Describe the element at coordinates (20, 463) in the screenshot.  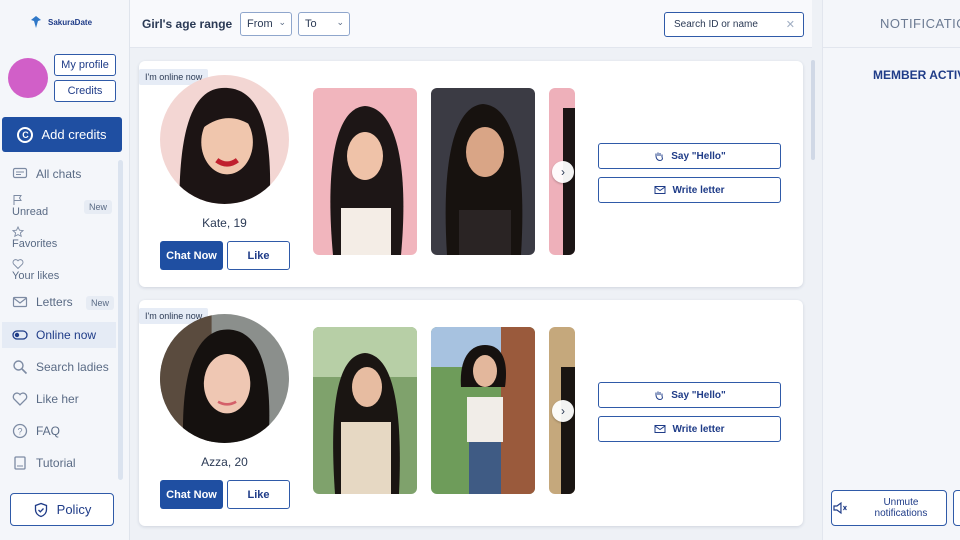
I see `book-icon` at that location.